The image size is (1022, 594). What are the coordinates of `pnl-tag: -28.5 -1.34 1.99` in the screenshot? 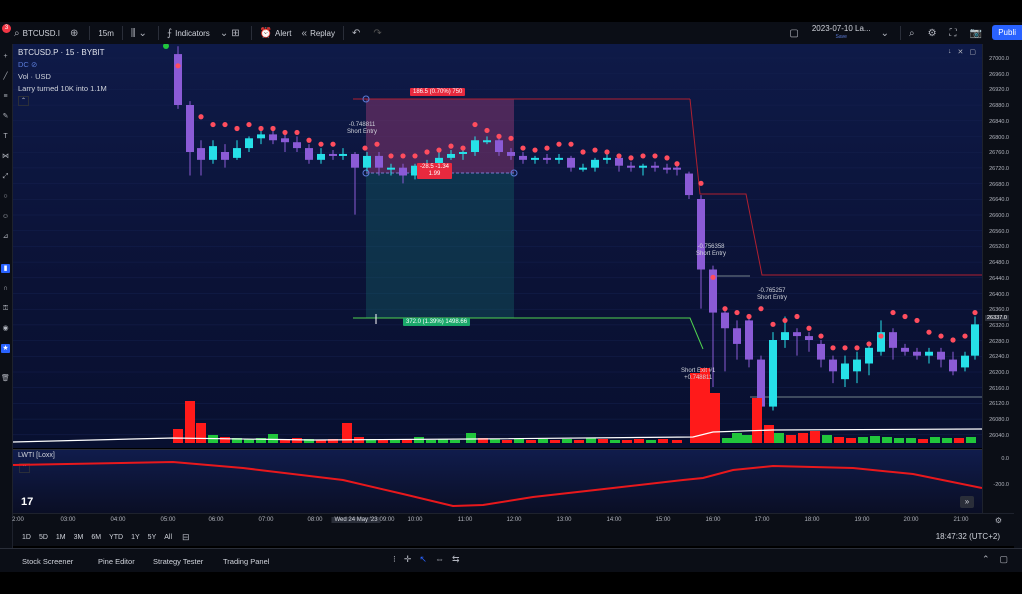 It's located at (435, 171).